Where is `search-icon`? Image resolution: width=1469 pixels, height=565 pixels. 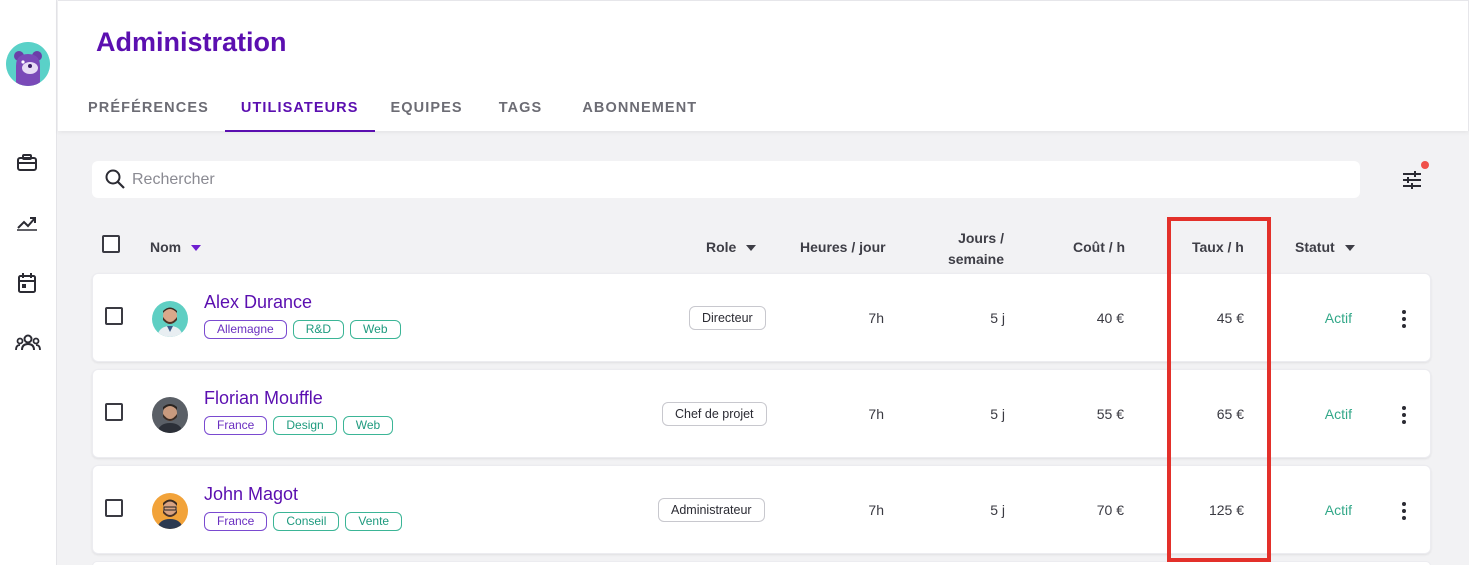 search-icon is located at coordinates (115, 179).